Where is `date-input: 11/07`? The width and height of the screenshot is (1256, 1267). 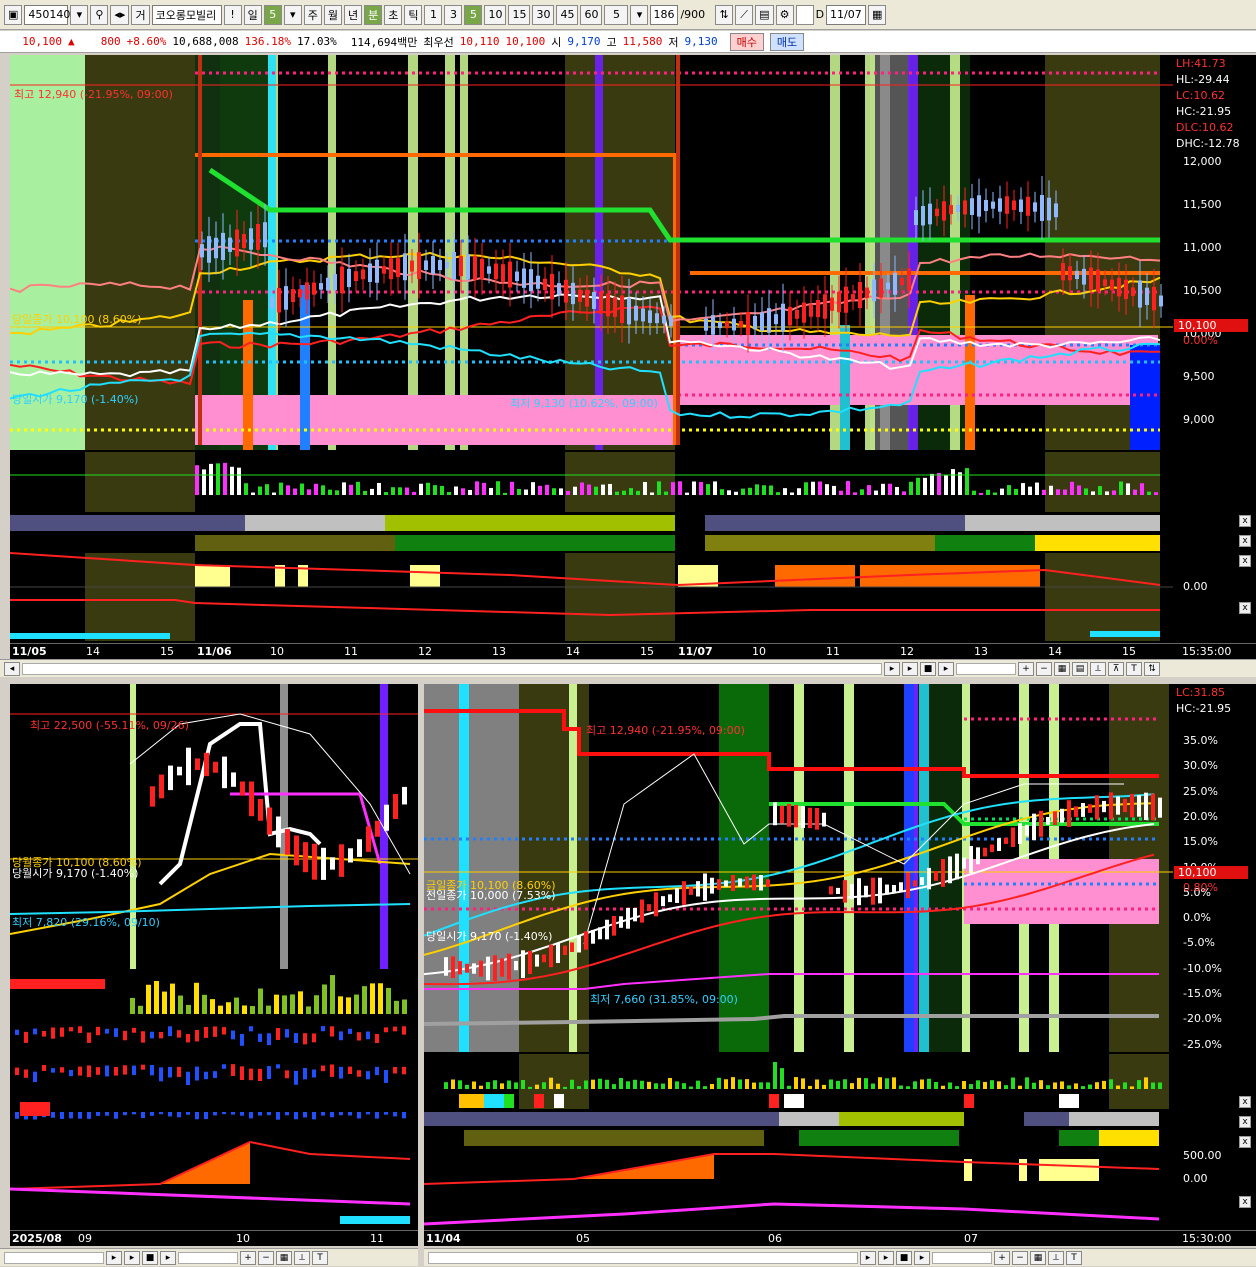
date-input: 11/07 is located at coordinates (846, 14).